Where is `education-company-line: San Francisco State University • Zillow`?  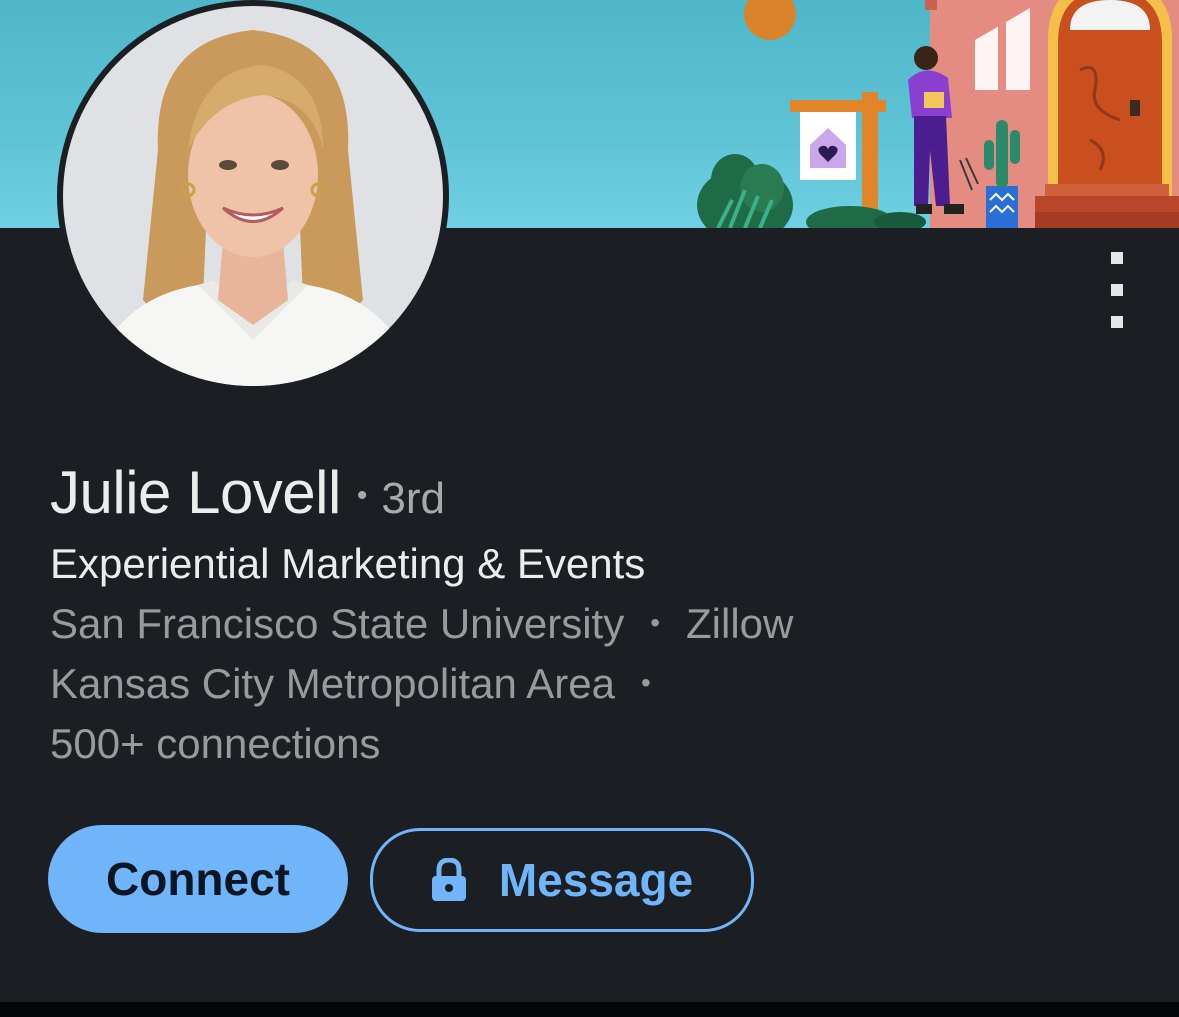 education-company-line: San Francisco State University • Zillow is located at coordinates (421, 624).